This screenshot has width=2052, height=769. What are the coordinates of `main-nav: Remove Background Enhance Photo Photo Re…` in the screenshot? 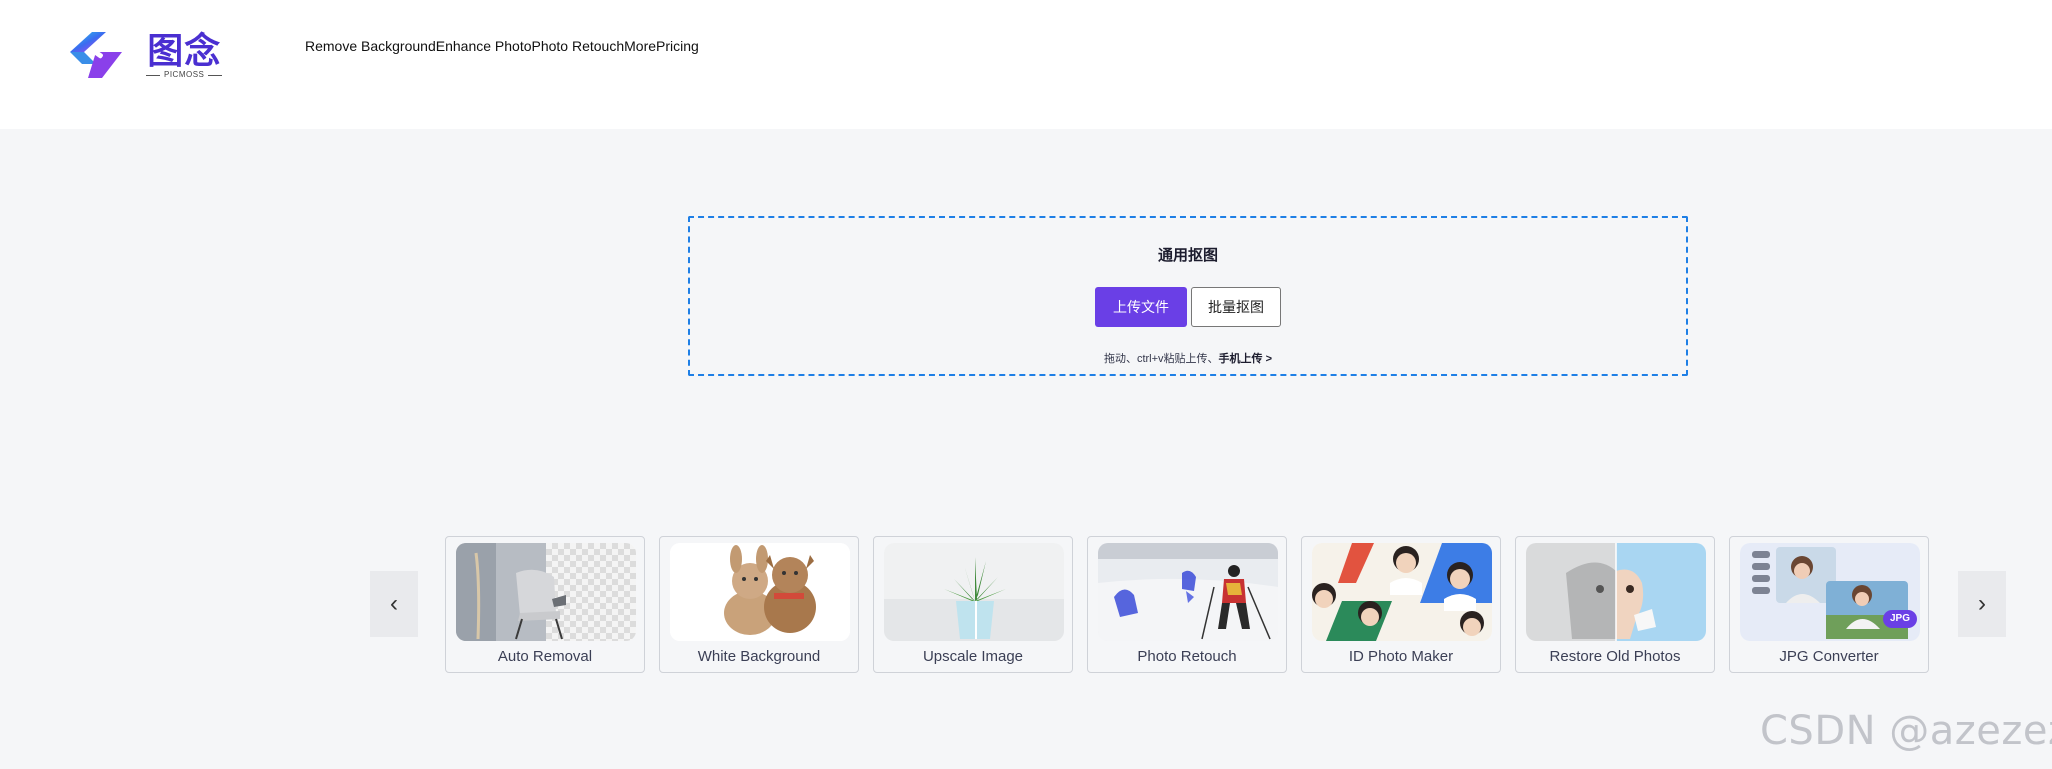 It's located at (502, 46).